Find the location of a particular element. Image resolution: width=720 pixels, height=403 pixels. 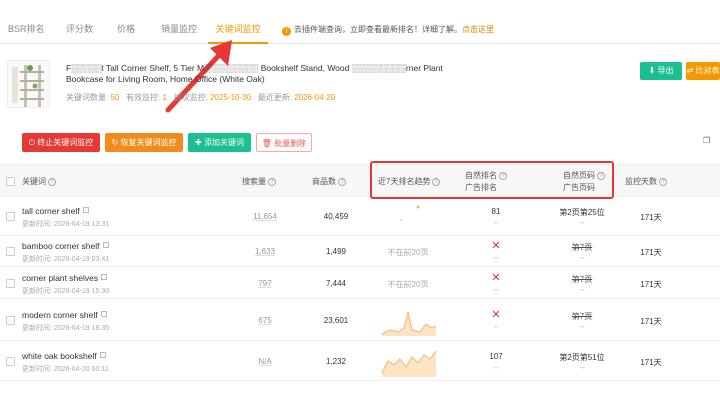

keyword-link: bamboo corner shelf is located at coordinates (65, 246).